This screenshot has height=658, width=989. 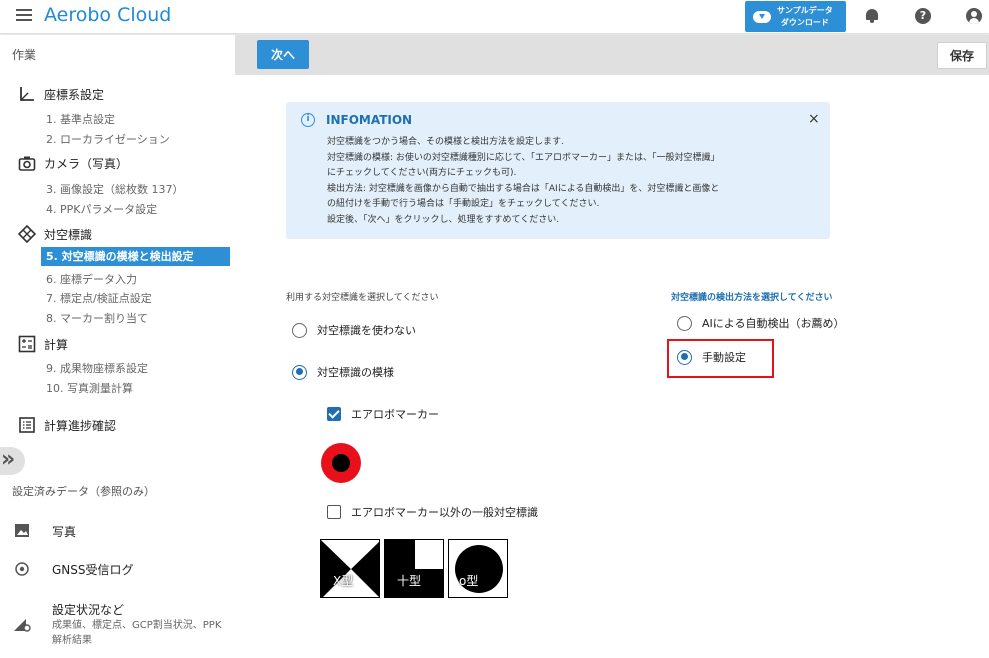 What do you see at coordinates (445, 142) in the screenshot?
I see `info-line: 対空標識をつかう場合、その模様と検出方法を設定します.` at bounding box center [445, 142].